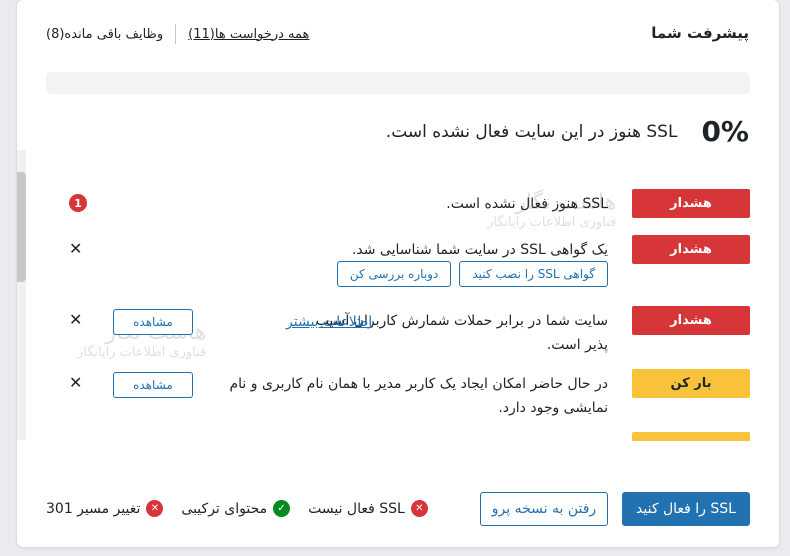  I want to click on recheck-button: دوباره بررسی کن, so click(394, 274).